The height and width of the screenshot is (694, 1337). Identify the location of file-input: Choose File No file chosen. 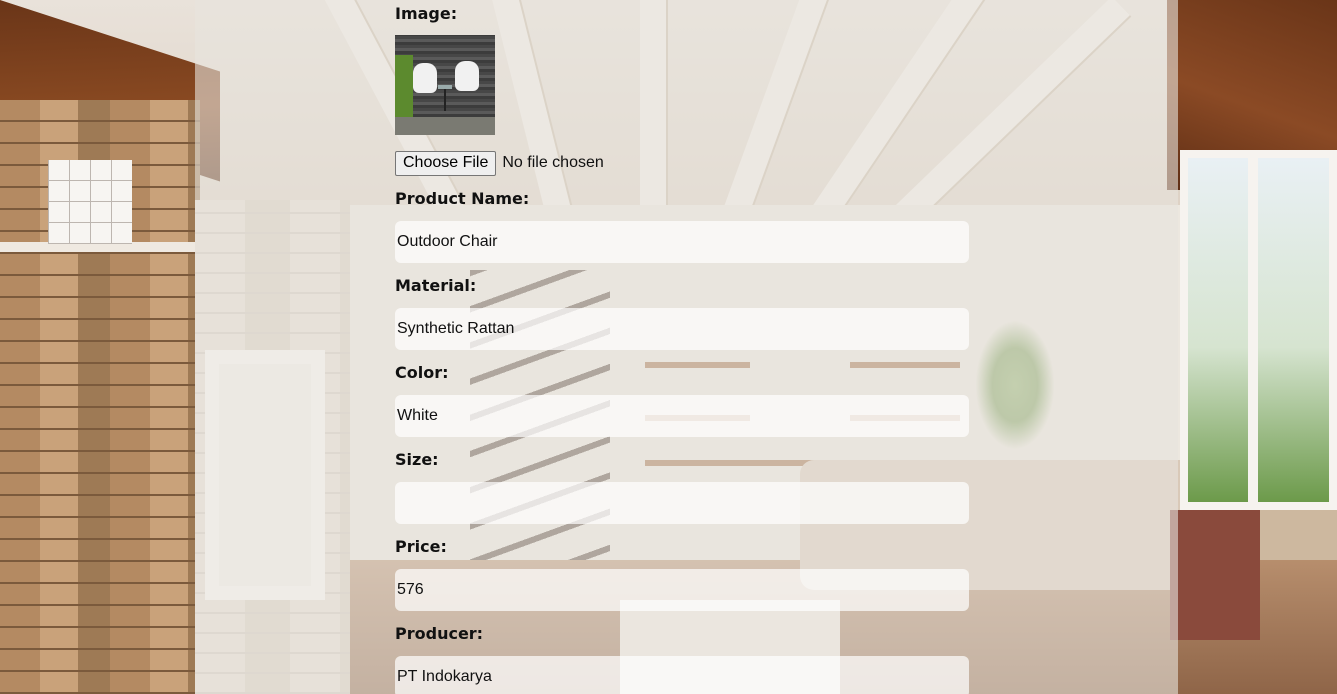
(499, 163).